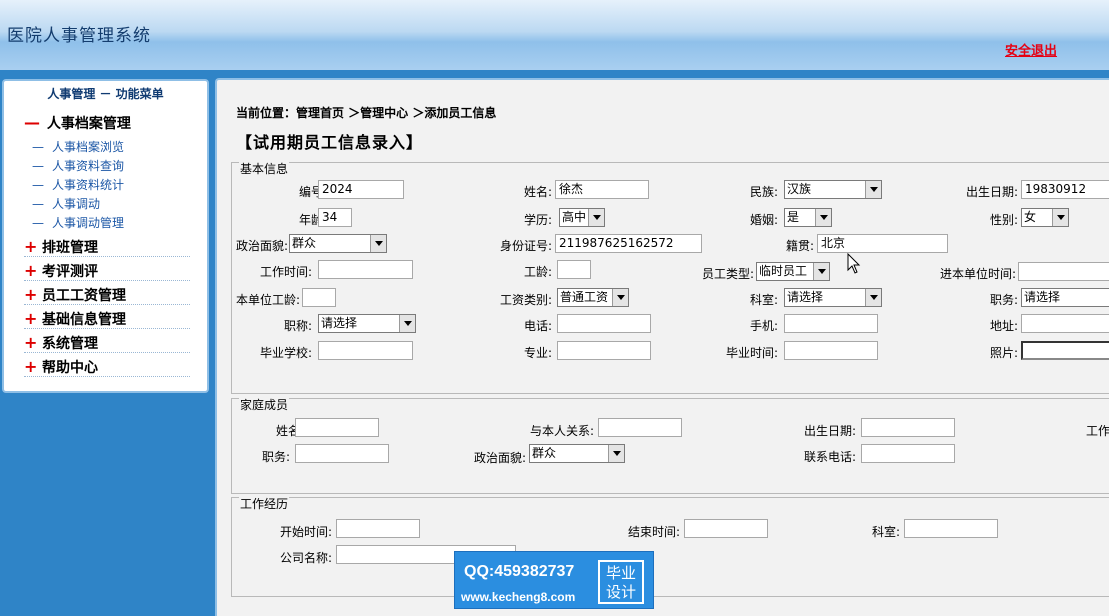  I want to click on photo-file-input, so click(1065, 350).